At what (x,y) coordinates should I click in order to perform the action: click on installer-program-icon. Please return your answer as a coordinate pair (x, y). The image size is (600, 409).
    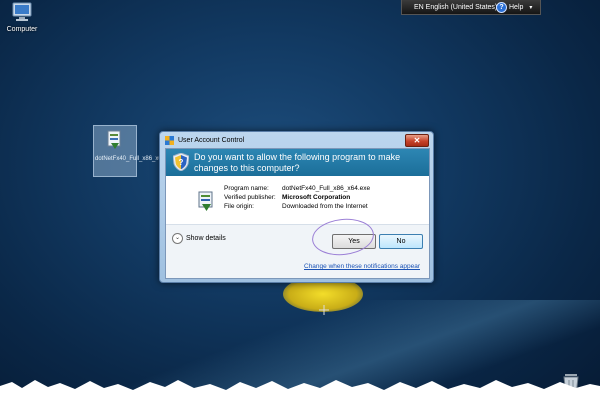
    Looking at the image, I should click on (205, 201).